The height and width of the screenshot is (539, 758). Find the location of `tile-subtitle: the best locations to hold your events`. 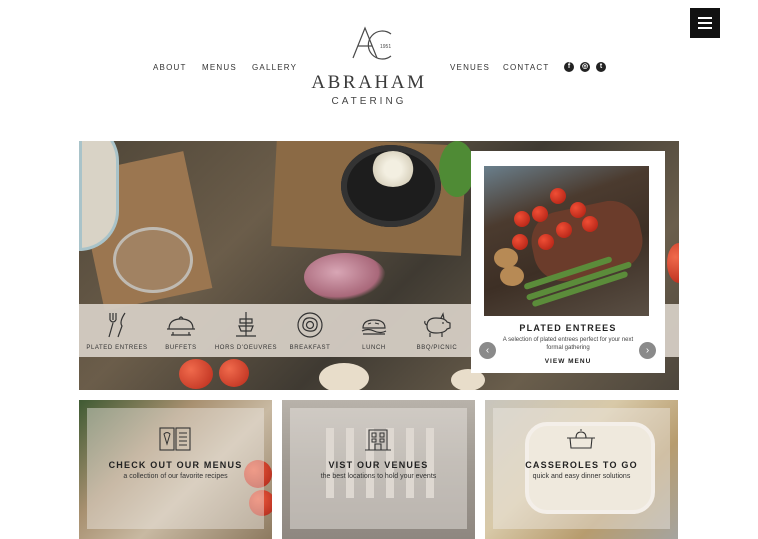

tile-subtitle: the best locations to hold your events is located at coordinates (378, 476).